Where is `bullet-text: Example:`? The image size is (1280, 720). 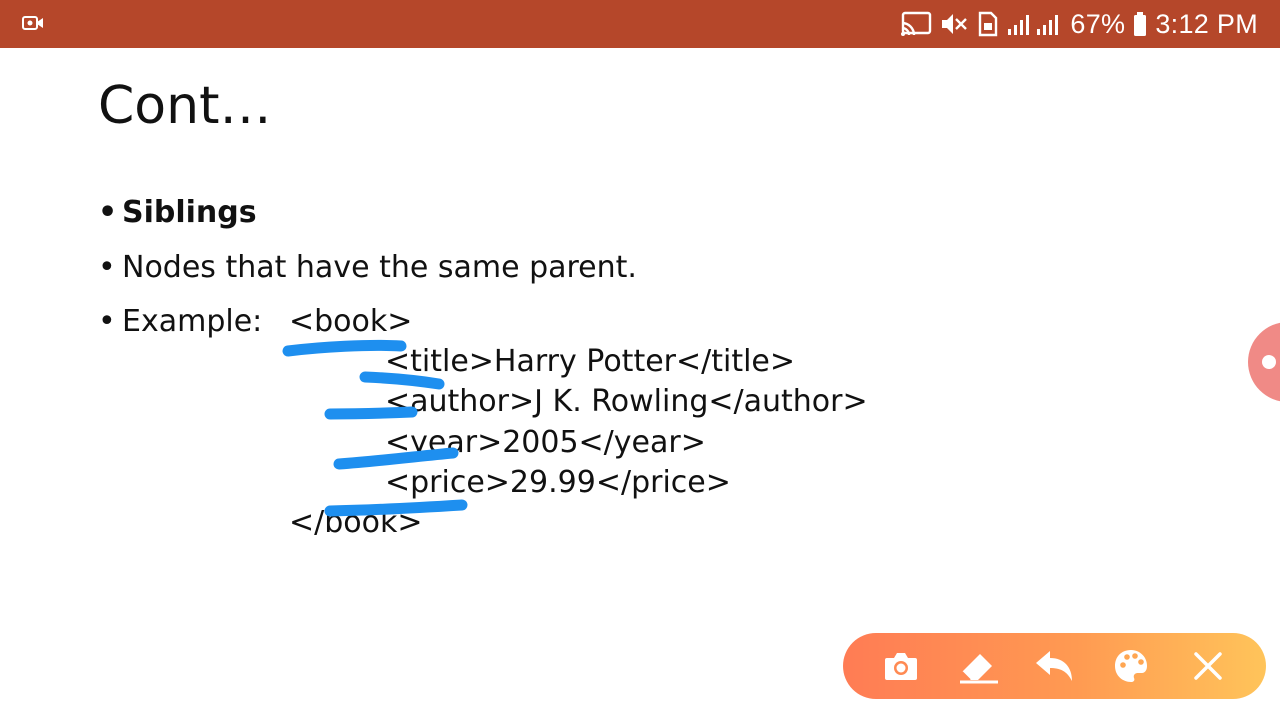
bullet-text: Example: is located at coordinates (192, 321).